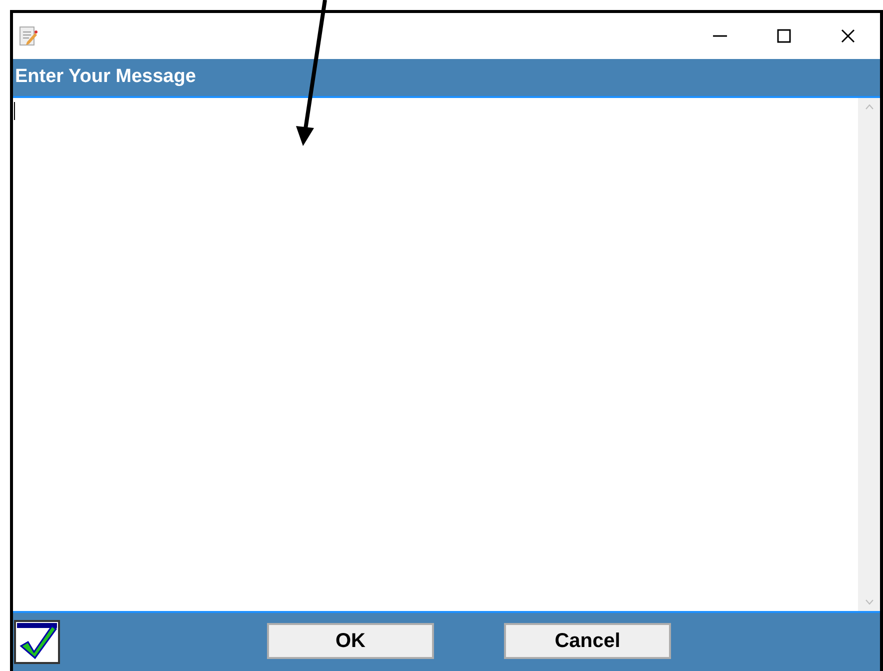  What do you see at coordinates (105, 77) in the screenshot?
I see `header-title: Enter Your Message` at bounding box center [105, 77].